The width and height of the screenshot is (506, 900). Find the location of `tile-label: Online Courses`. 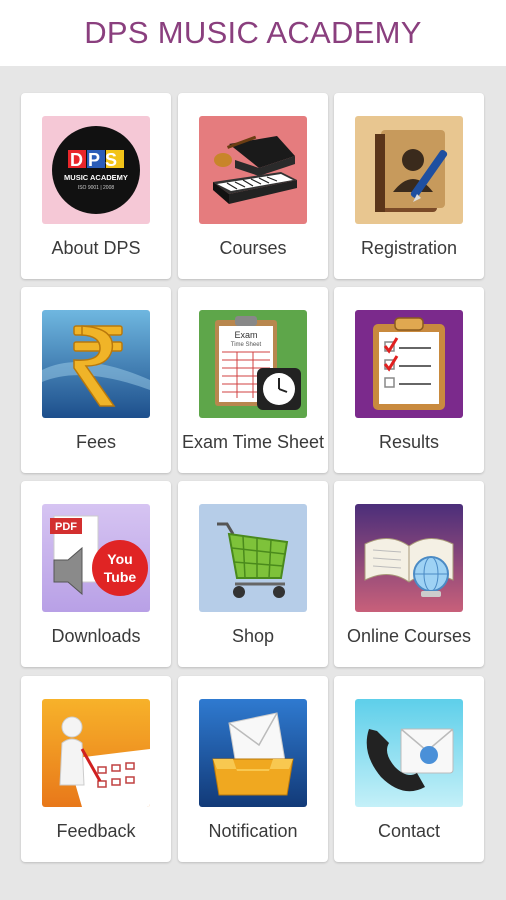

tile-label: Online Courses is located at coordinates (409, 636).